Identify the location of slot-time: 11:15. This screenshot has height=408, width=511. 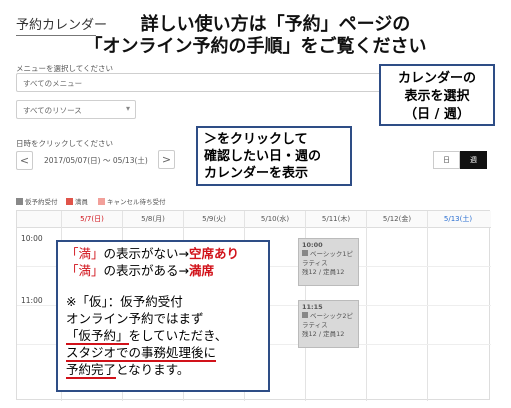
(312, 307).